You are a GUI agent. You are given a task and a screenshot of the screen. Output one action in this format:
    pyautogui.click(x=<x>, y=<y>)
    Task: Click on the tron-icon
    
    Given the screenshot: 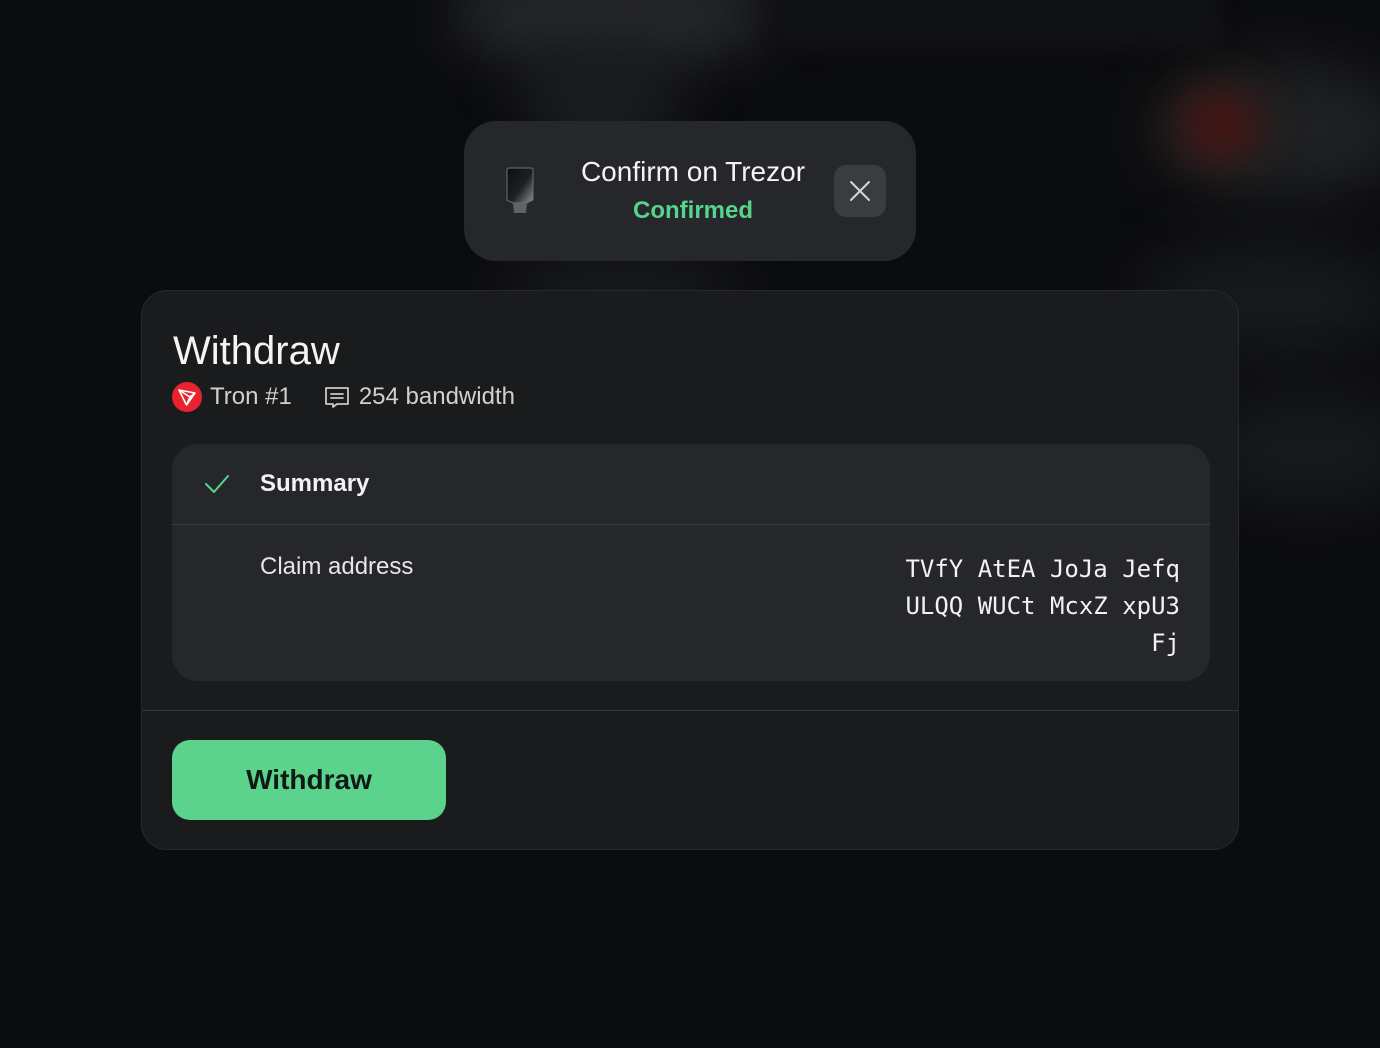 What is the action you would take?
    pyautogui.click(x=187, y=397)
    